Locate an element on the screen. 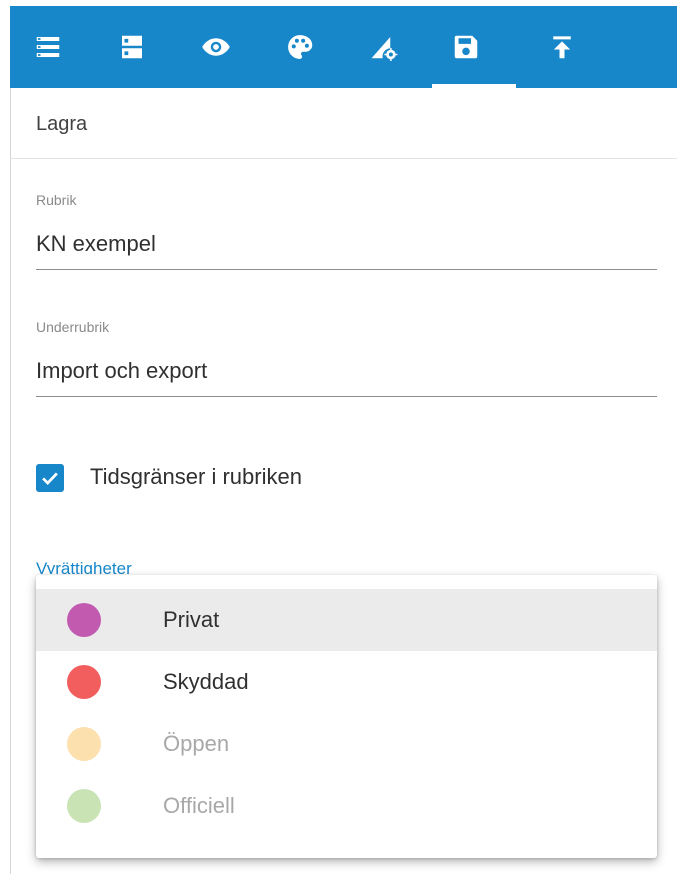 The image size is (677, 874). palette-icon is located at coordinates (300, 47).